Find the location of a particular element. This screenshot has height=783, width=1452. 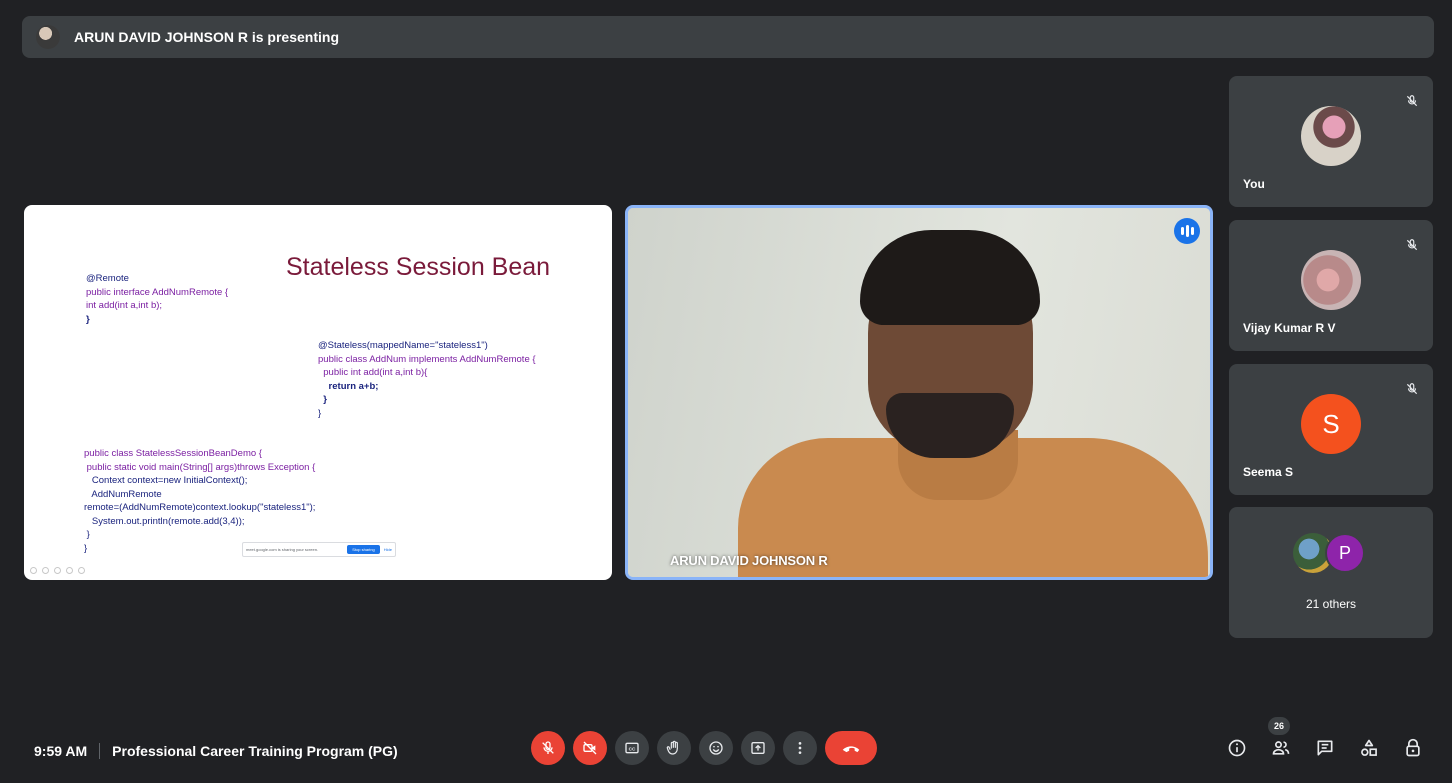

code-line: @Remote is located at coordinates (107, 278).